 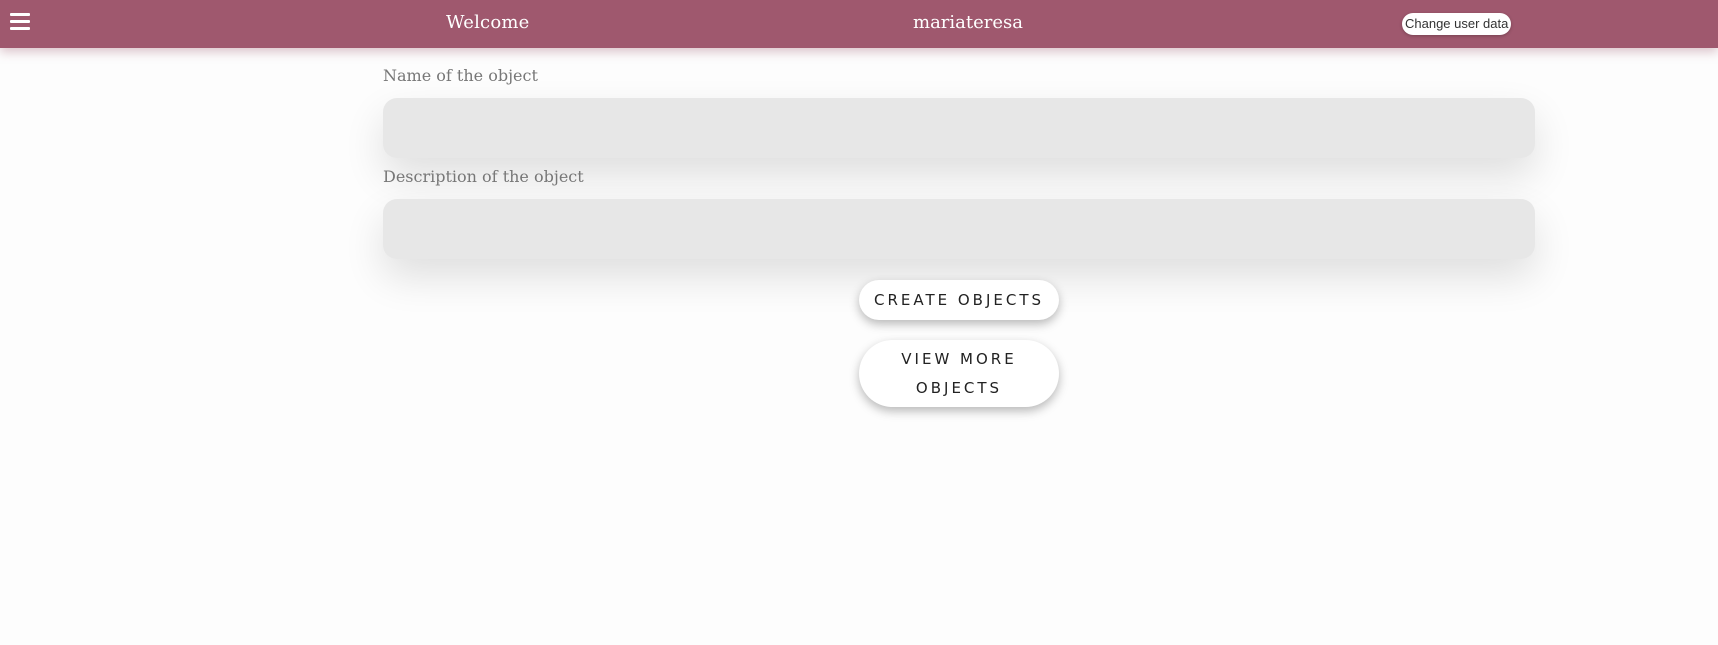 I want to click on create-objects-button: CREATE OBJECTS, so click(x=959, y=300).